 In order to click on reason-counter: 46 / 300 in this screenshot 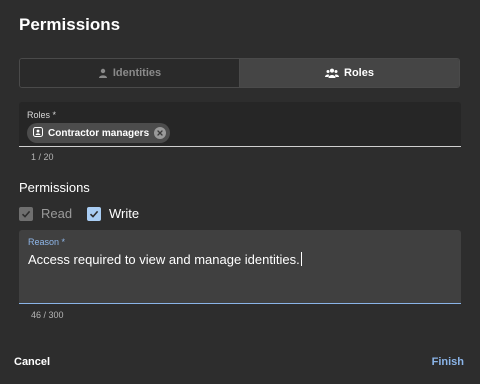, I will do `click(47, 315)`.